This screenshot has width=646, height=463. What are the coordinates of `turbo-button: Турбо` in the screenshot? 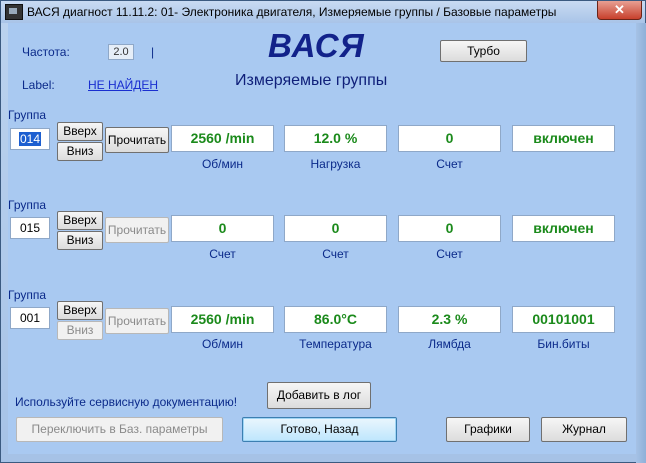 It's located at (483, 51).